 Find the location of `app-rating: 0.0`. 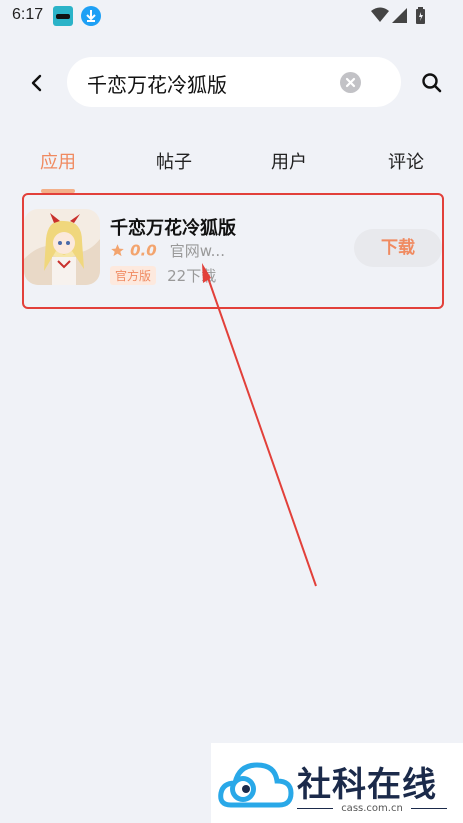

app-rating: 0.0 is located at coordinates (143, 250).